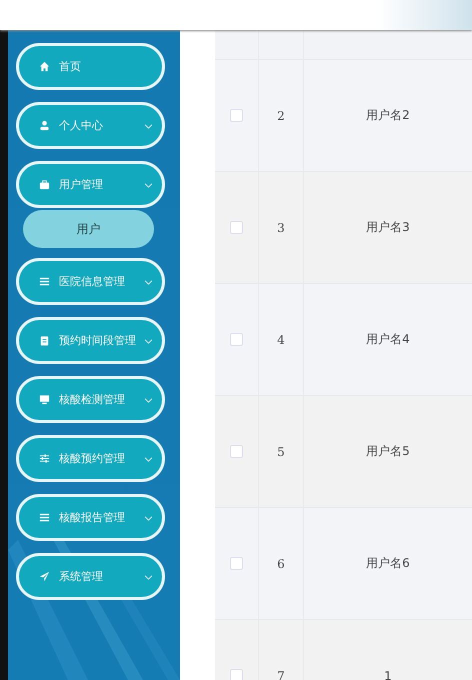 This screenshot has width=472, height=680. What do you see at coordinates (88, 229) in the screenshot?
I see `submenu-item: 用户` at bounding box center [88, 229].